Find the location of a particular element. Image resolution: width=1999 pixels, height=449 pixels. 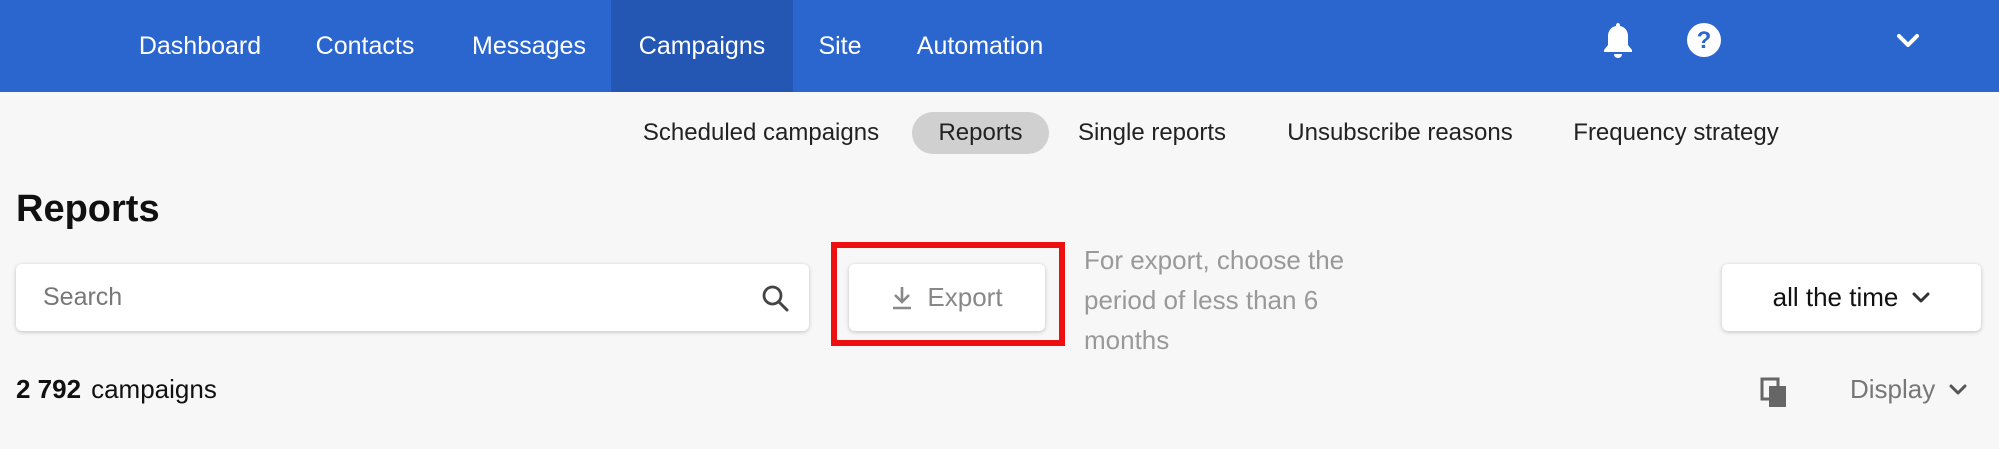

account-menu-chevron-icon is located at coordinates (1908, 41).